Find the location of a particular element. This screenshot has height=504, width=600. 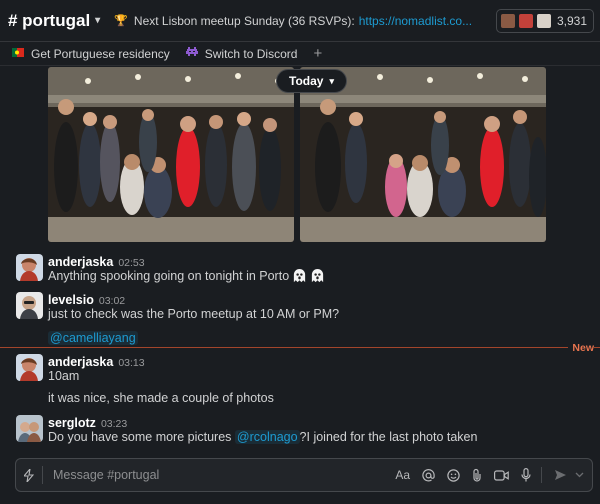

message-header: anderjaska 02:53 is located at coordinates (96, 261).